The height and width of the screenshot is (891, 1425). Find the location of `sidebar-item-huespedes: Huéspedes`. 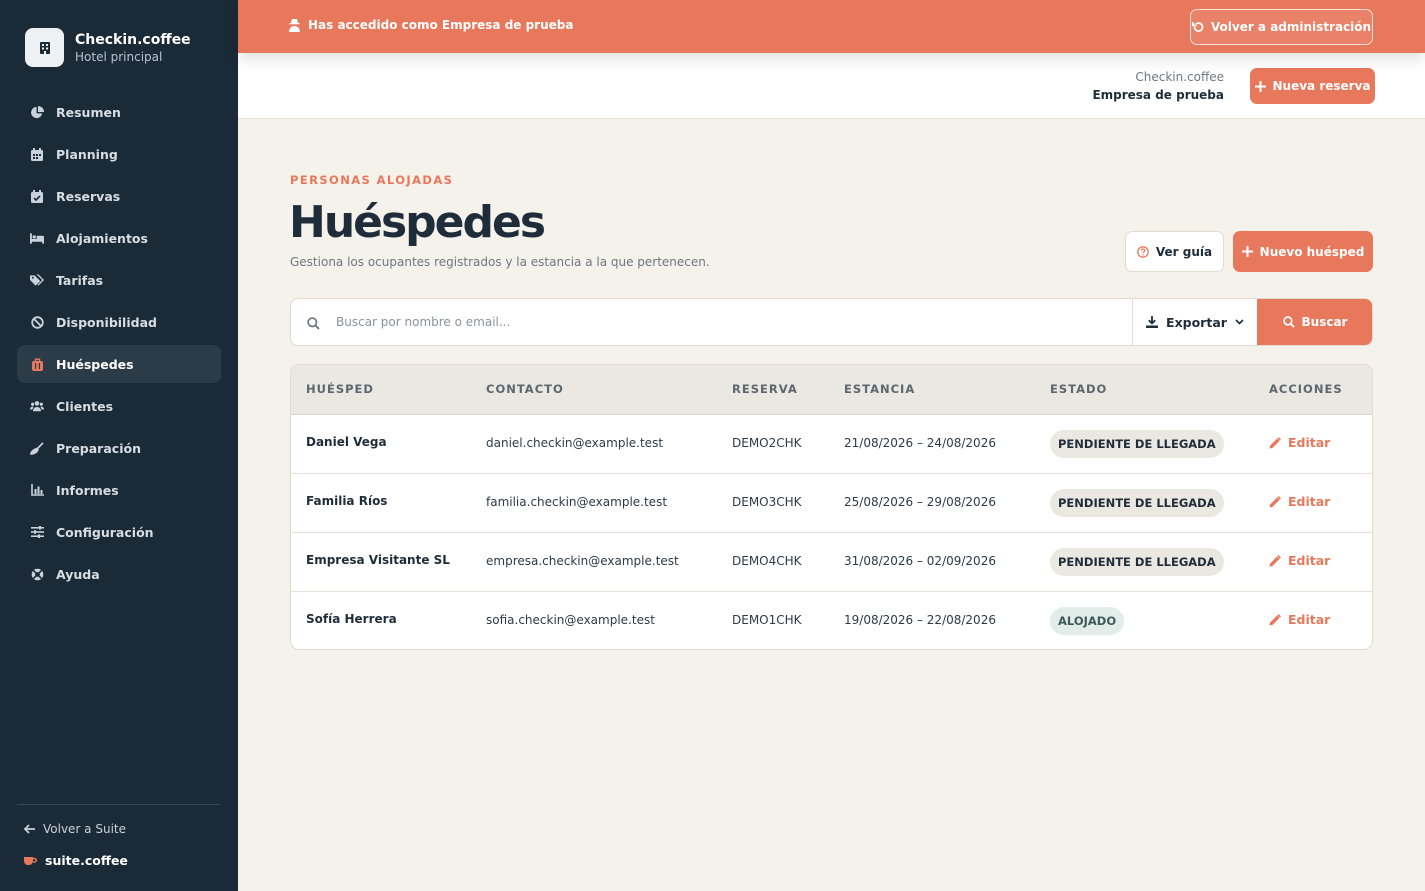

sidebar-item-huespedes: Huéspedes is located at coordinates (119, 364).